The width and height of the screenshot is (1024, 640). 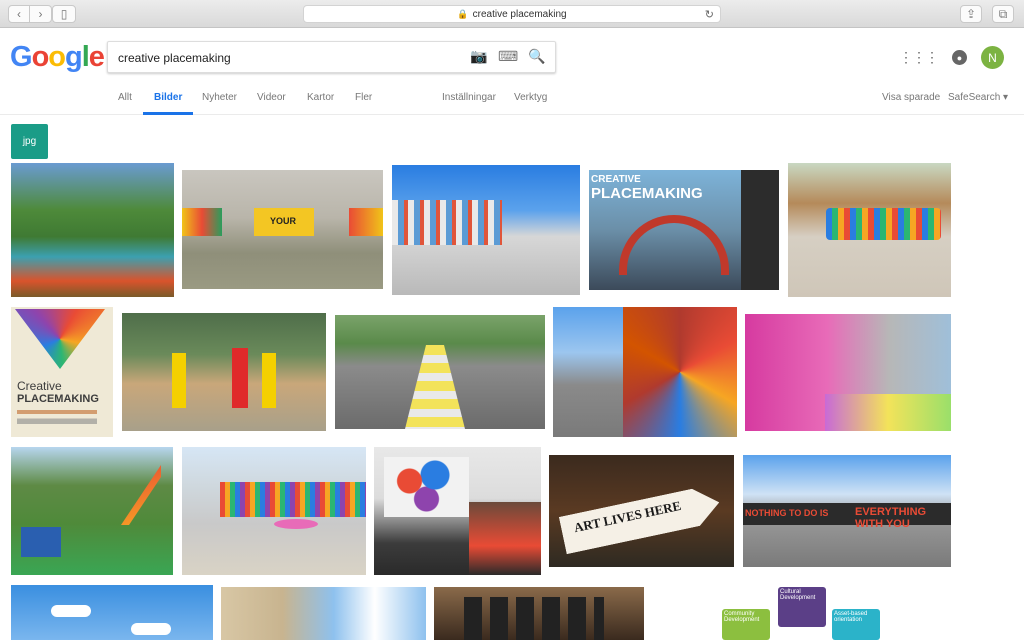 What do you see at coordinates (469, 97) in the screenshot?
I see `tab-settings: Inställningar` at bounding box center [469, 97].